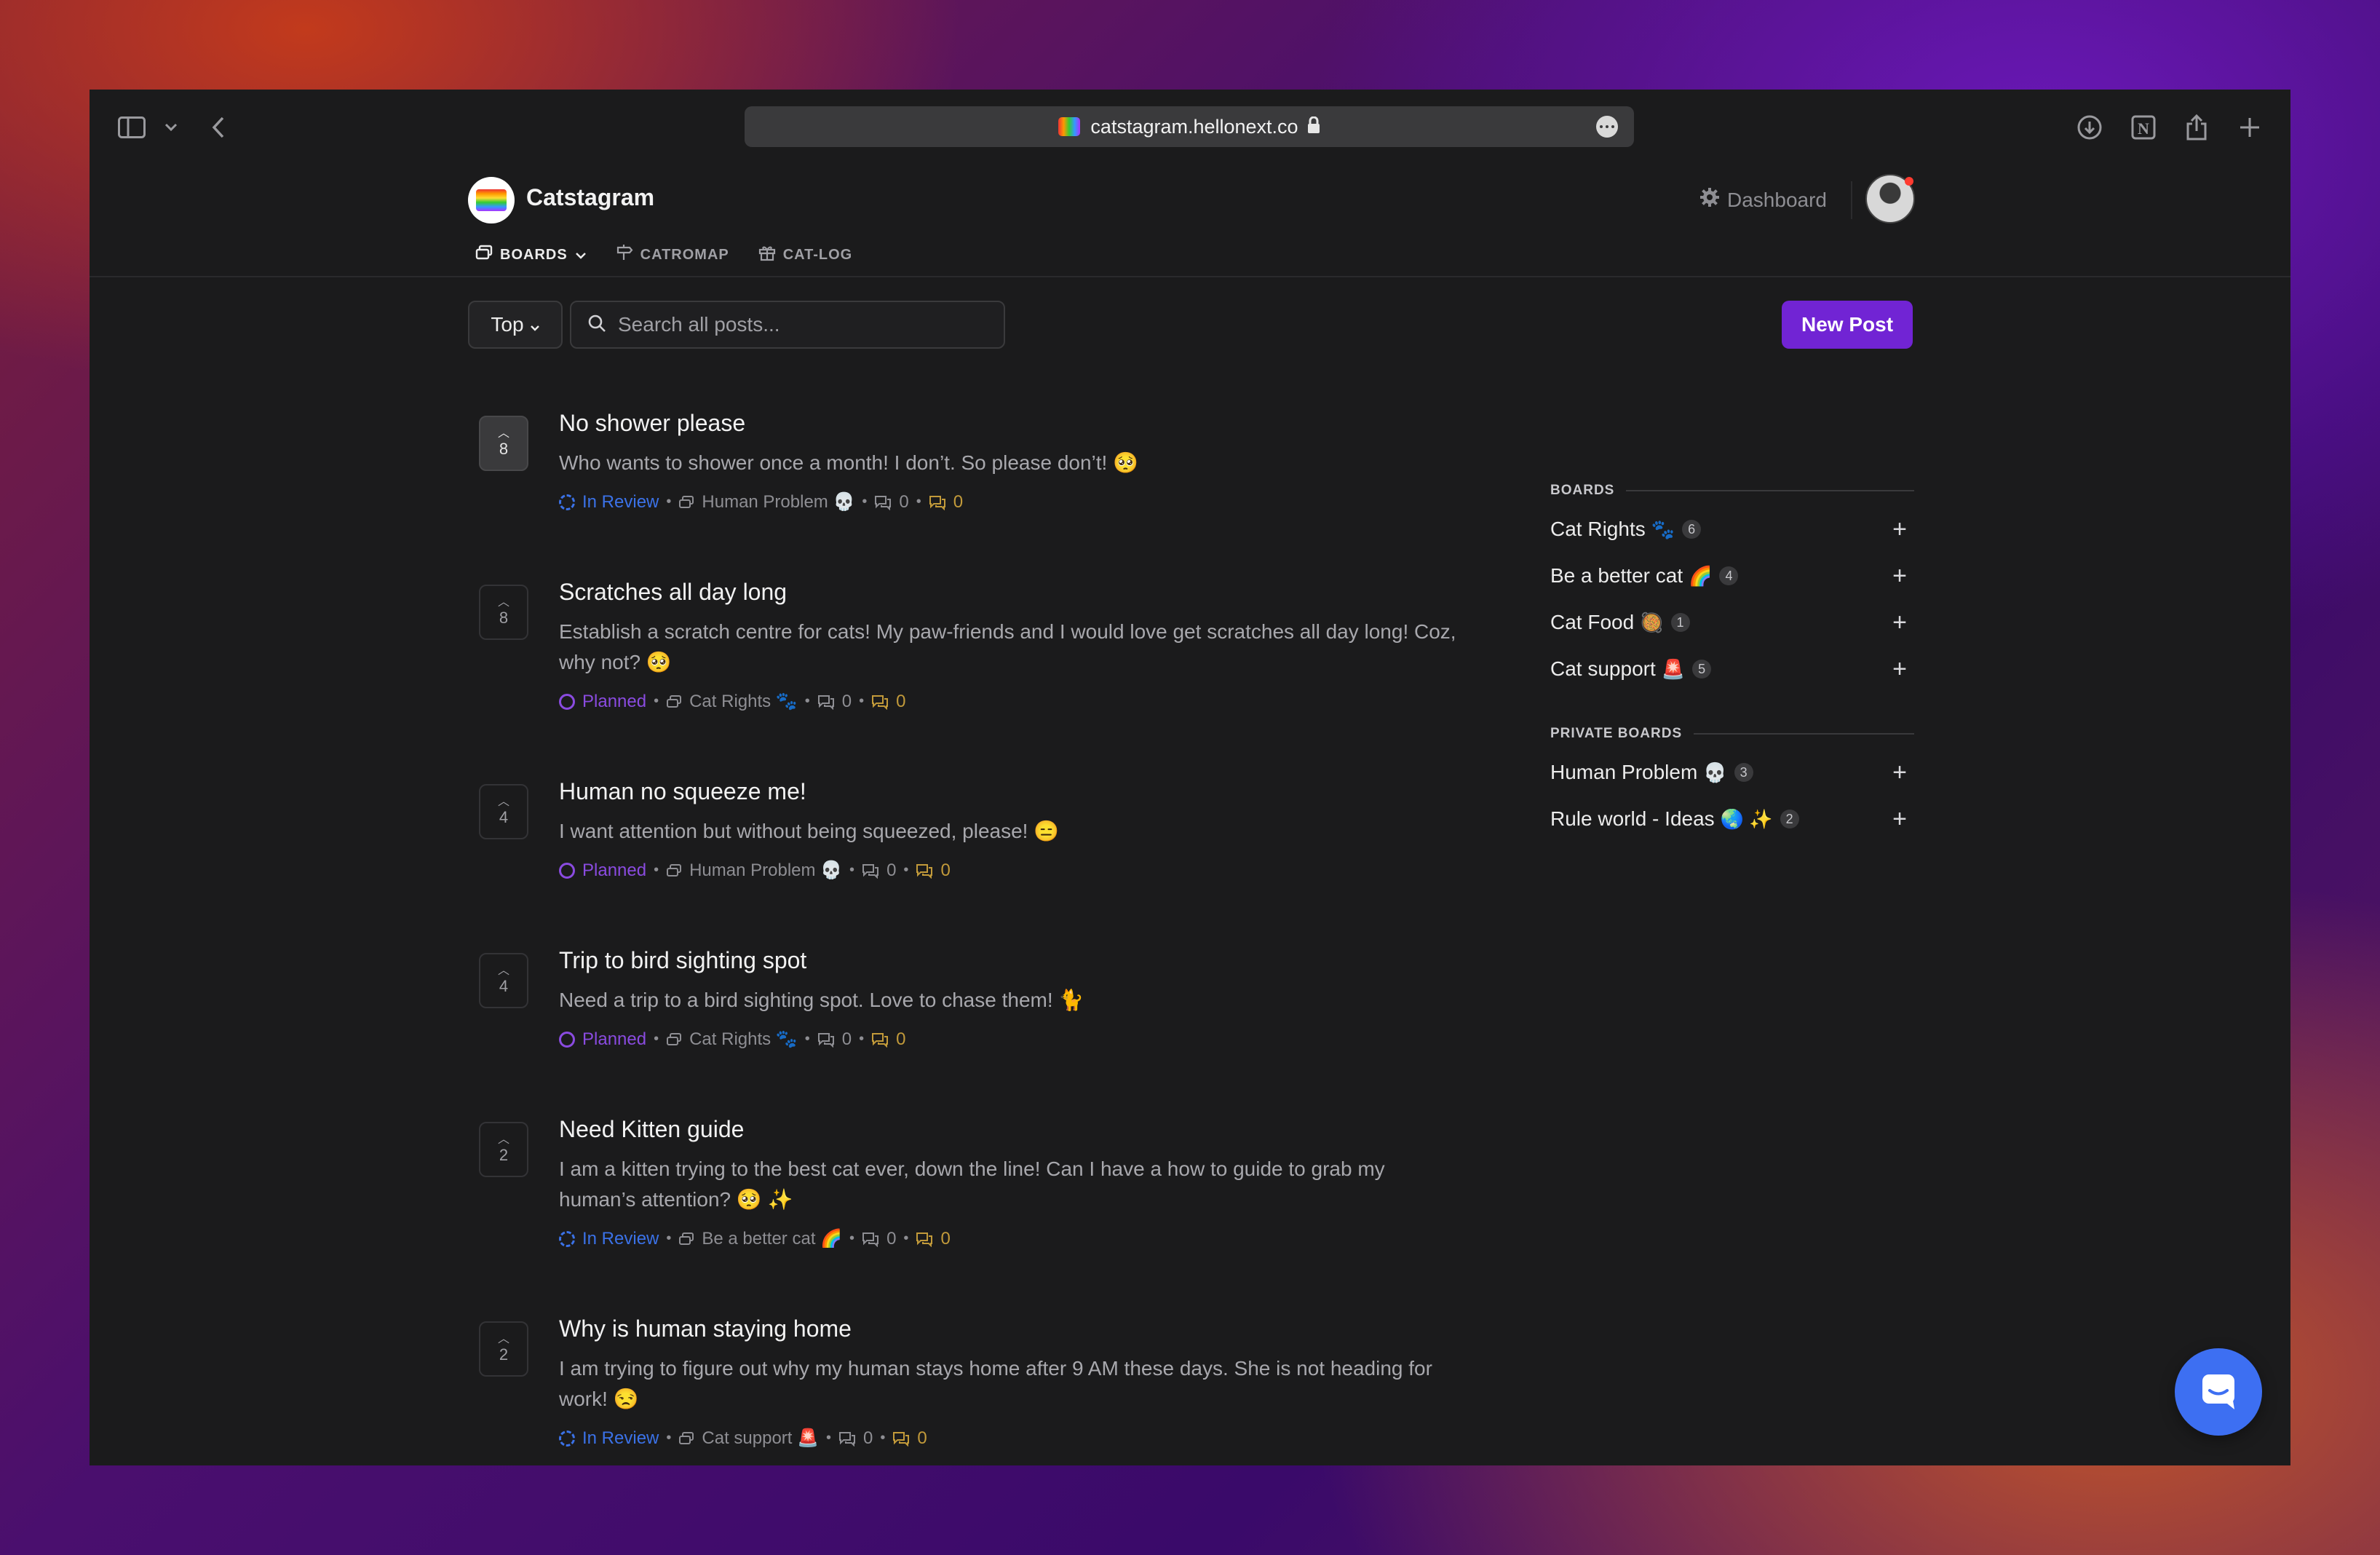 Image resolution: width=2380 pixels, height=1555 pixels. What do you see at coordinates (218, 127) in the screenshot?
I see `back-arrow-icon` at bounding box center [218, 127].